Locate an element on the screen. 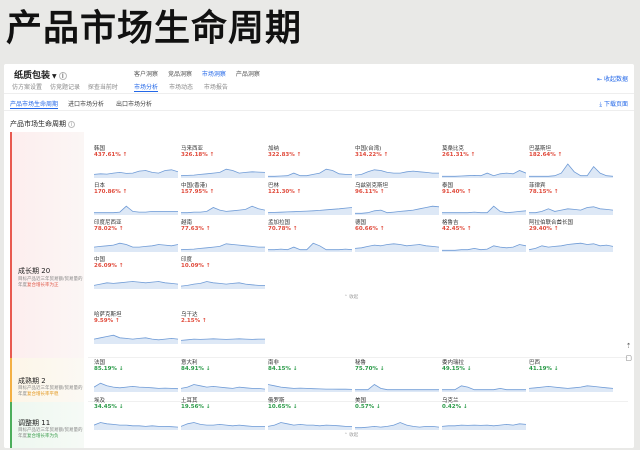 The width and height of the screenshot is (640, 450). growth-rate: 78.15% ↑ is located at coordinates (543, 192).